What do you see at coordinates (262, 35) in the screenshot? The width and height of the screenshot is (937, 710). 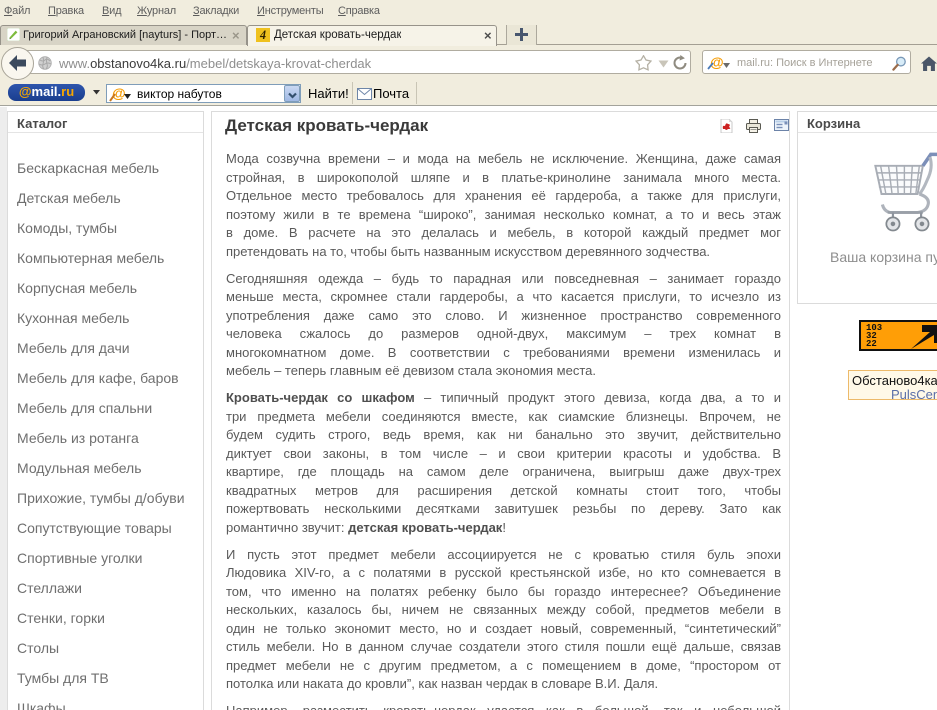 I see `svg-text: 4` at bounding box center [262, 35].